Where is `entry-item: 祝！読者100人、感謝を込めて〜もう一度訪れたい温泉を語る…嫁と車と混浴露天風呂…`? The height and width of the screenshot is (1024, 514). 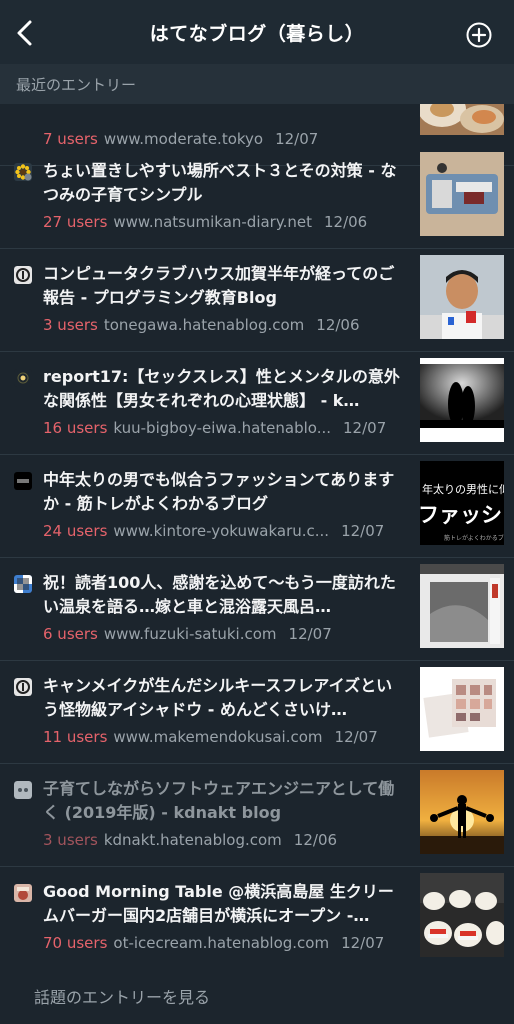
entry-item: 祝！読者100人、感謝を込めて〜もう一度訪れたい温泉を語る…嫁と車と混浴露天風呂… is located at coordinates (257, 609).